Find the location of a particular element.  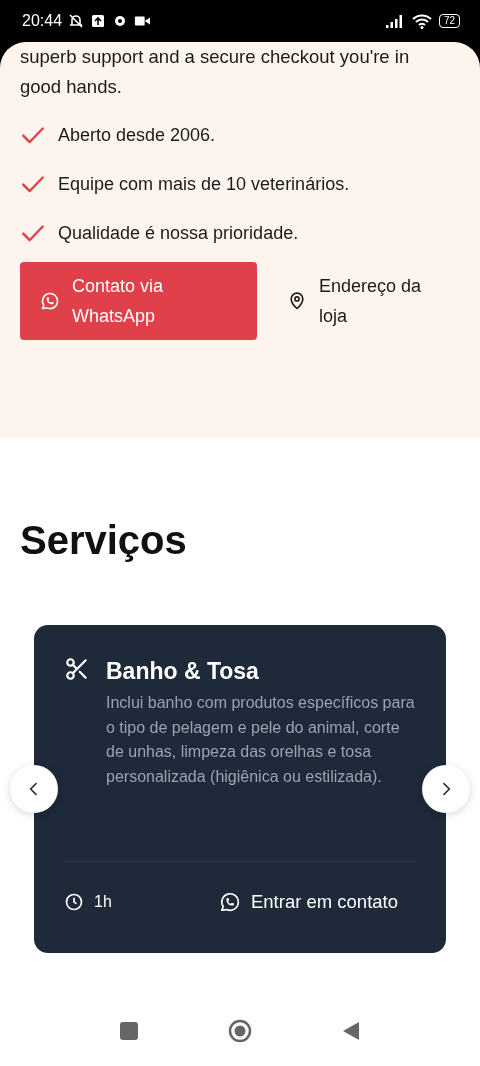

clock: 20:44 is located at coordinates (42, 21).